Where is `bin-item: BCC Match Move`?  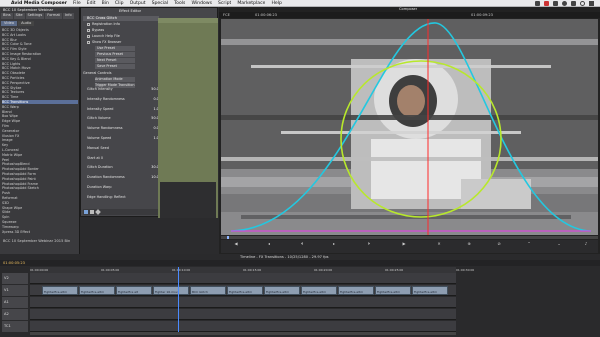 bin-item: BCC Match Move is located at coordinates (40, 68).